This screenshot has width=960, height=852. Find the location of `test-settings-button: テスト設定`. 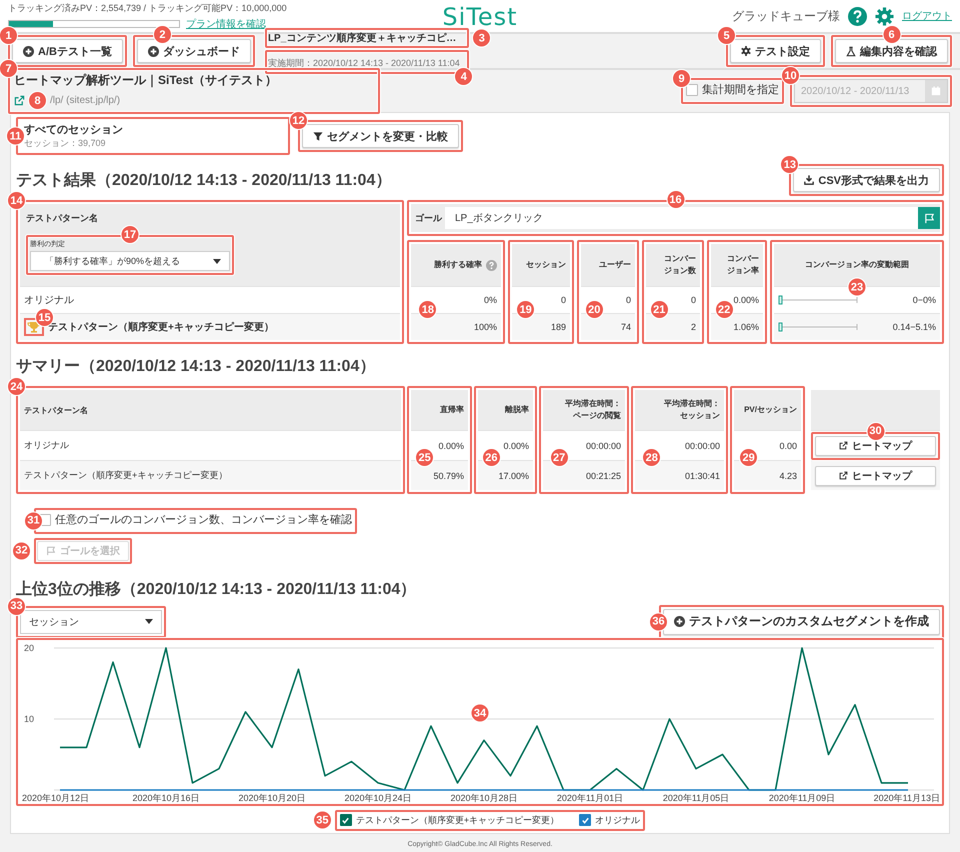

test-settings-button: テスト設定 is located at coordinates (775, 51).